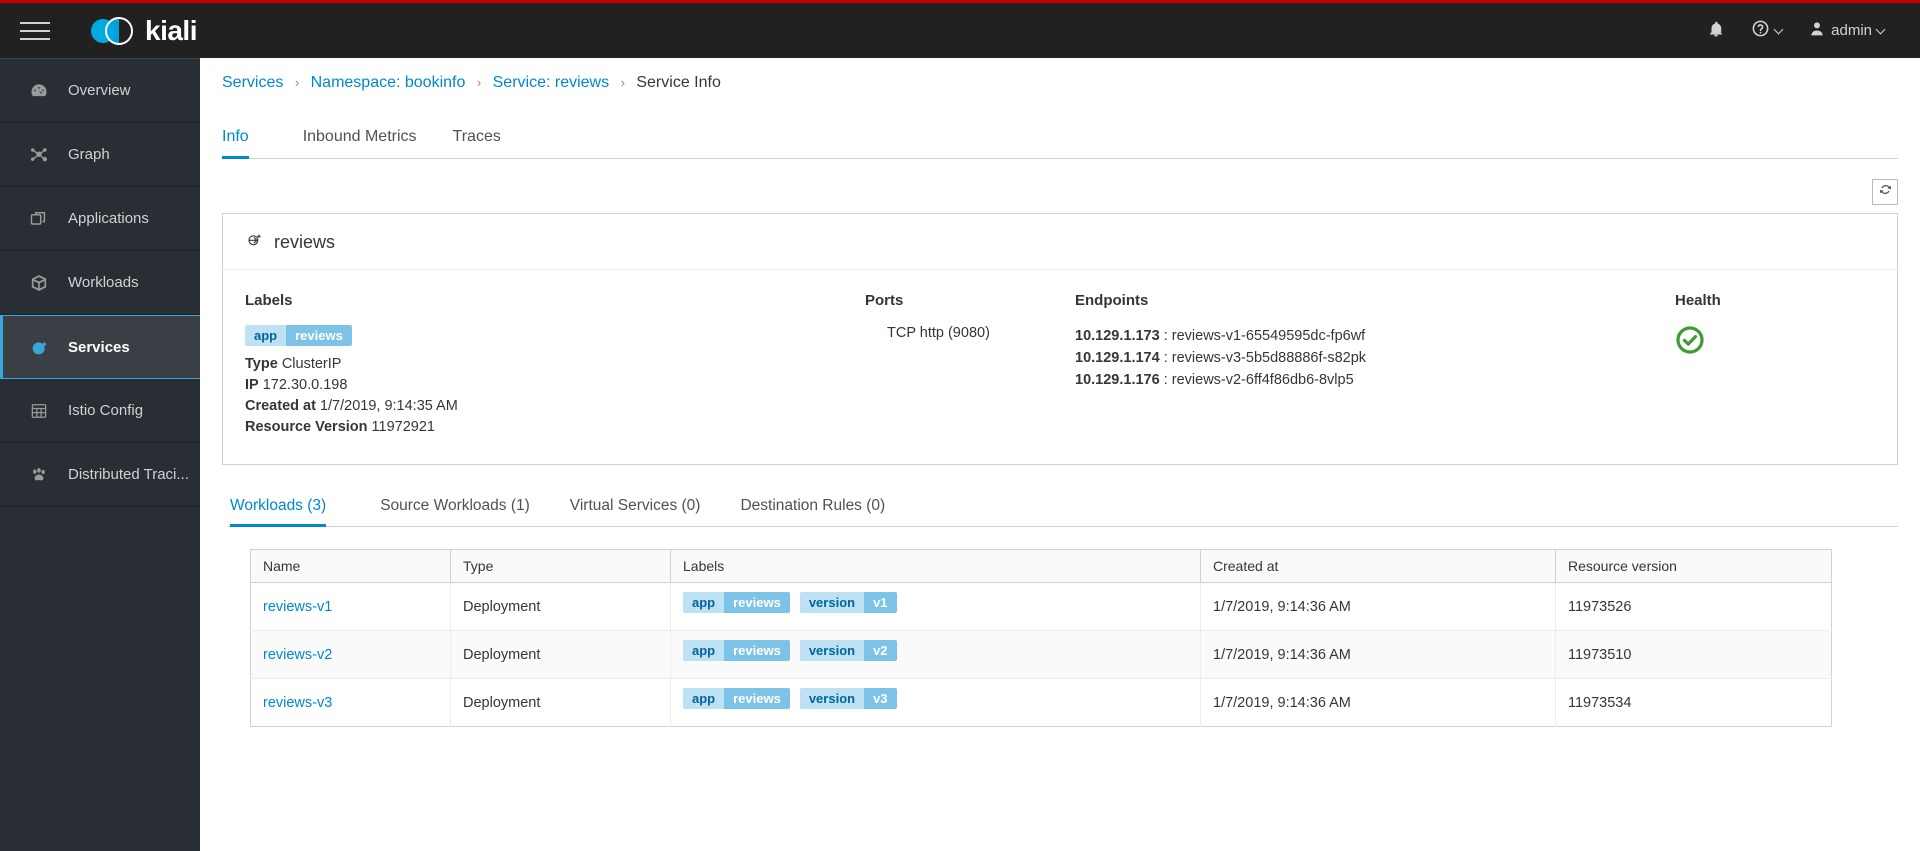 Image resolution: width=1920 pixels, height=851 pixels. Describe the element at coordinates (884, 300) in the screenshot. I see `ports-heading: Ports` at that location.